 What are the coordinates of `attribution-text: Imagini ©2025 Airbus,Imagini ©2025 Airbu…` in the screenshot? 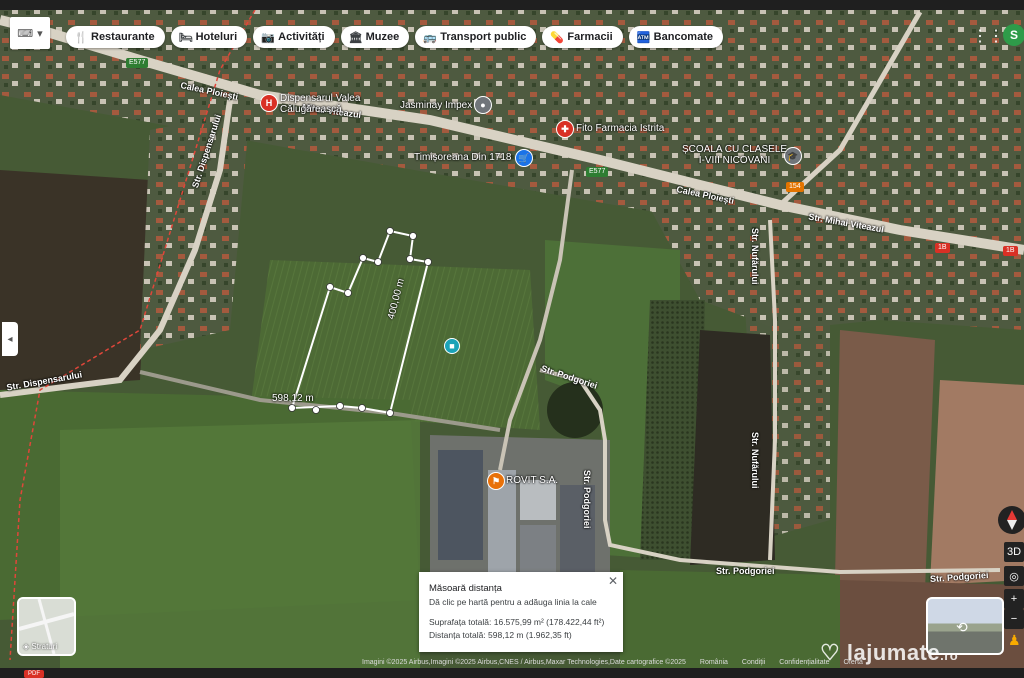 It's located at (524, 662).